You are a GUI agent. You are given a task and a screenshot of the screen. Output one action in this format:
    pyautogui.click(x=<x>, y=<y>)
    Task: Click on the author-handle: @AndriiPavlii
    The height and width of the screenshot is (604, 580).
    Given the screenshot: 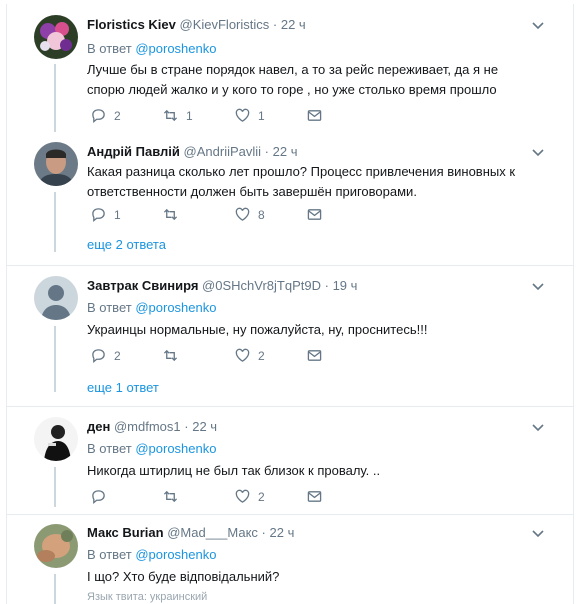 What is the action you would take?
    pyautogui.click(x=223, y=151)
    